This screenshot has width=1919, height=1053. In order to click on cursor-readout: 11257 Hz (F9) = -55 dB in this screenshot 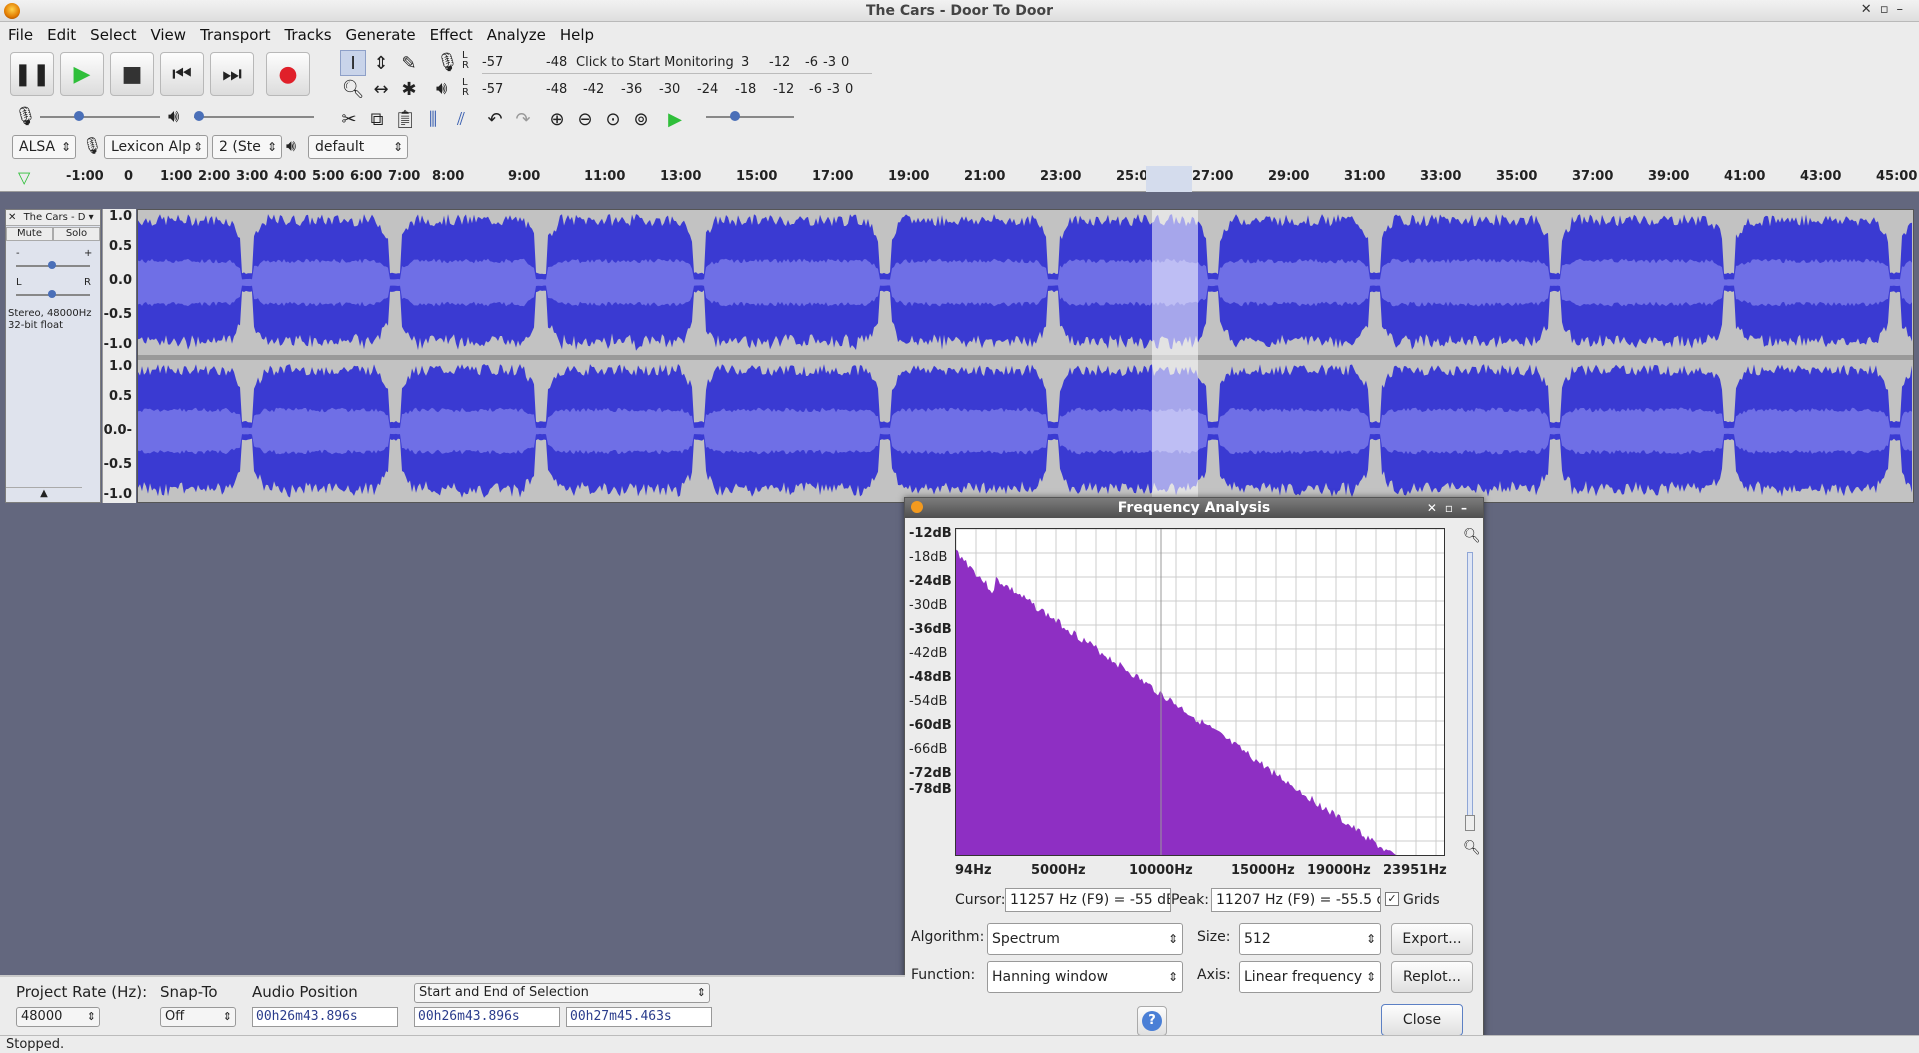, I will do `click(1088, 900)`.